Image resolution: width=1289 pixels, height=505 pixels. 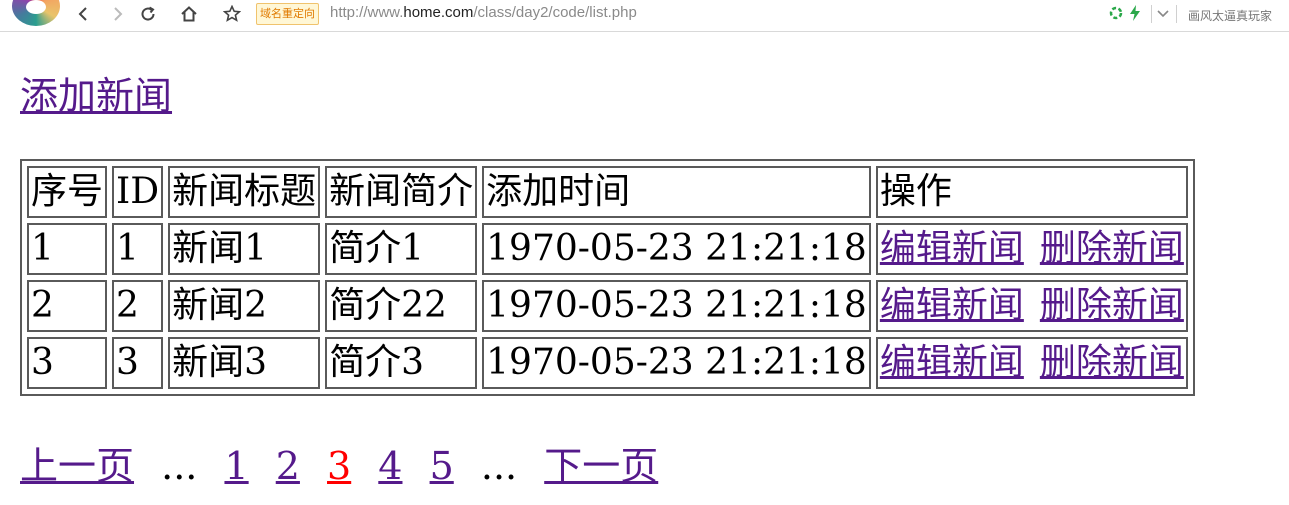 What do you see at coordinates (138, 192) in the screenshot?
I see `header-id: ID` at bounding box center [138, 192].